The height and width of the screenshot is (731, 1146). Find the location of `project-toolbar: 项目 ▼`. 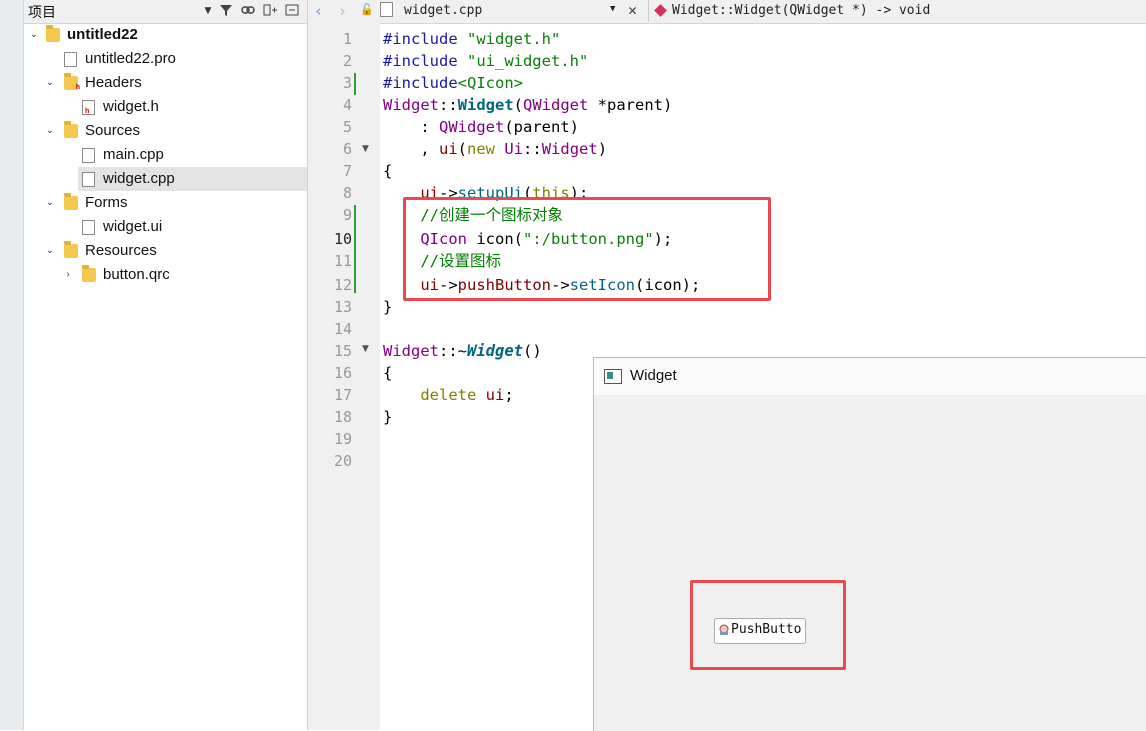

project-toolbar: 项目 ▼ is located at coordinates (165, 12).